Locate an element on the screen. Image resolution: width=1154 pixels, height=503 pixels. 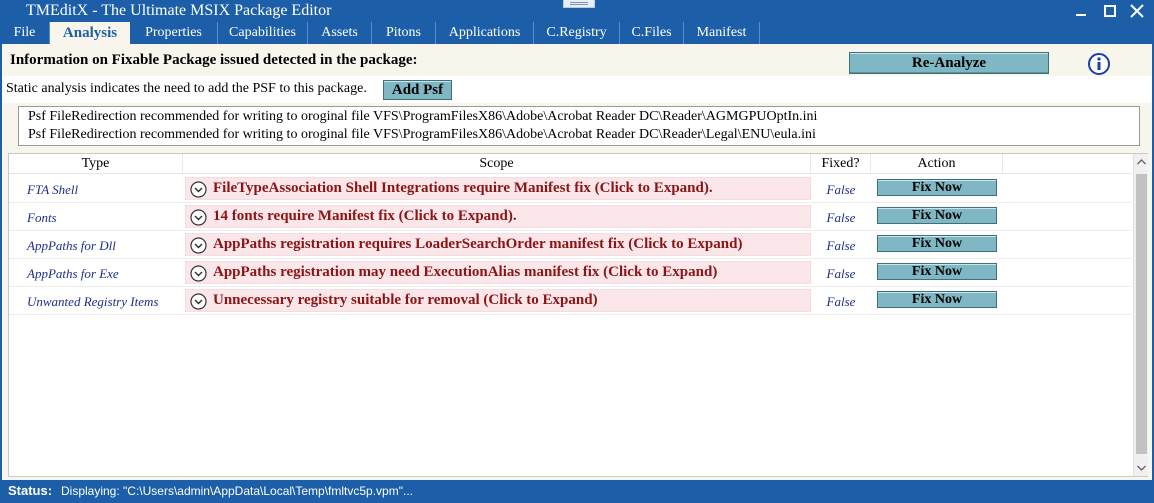
tab-manifest: Manifest is located at coordinates (722, 33).